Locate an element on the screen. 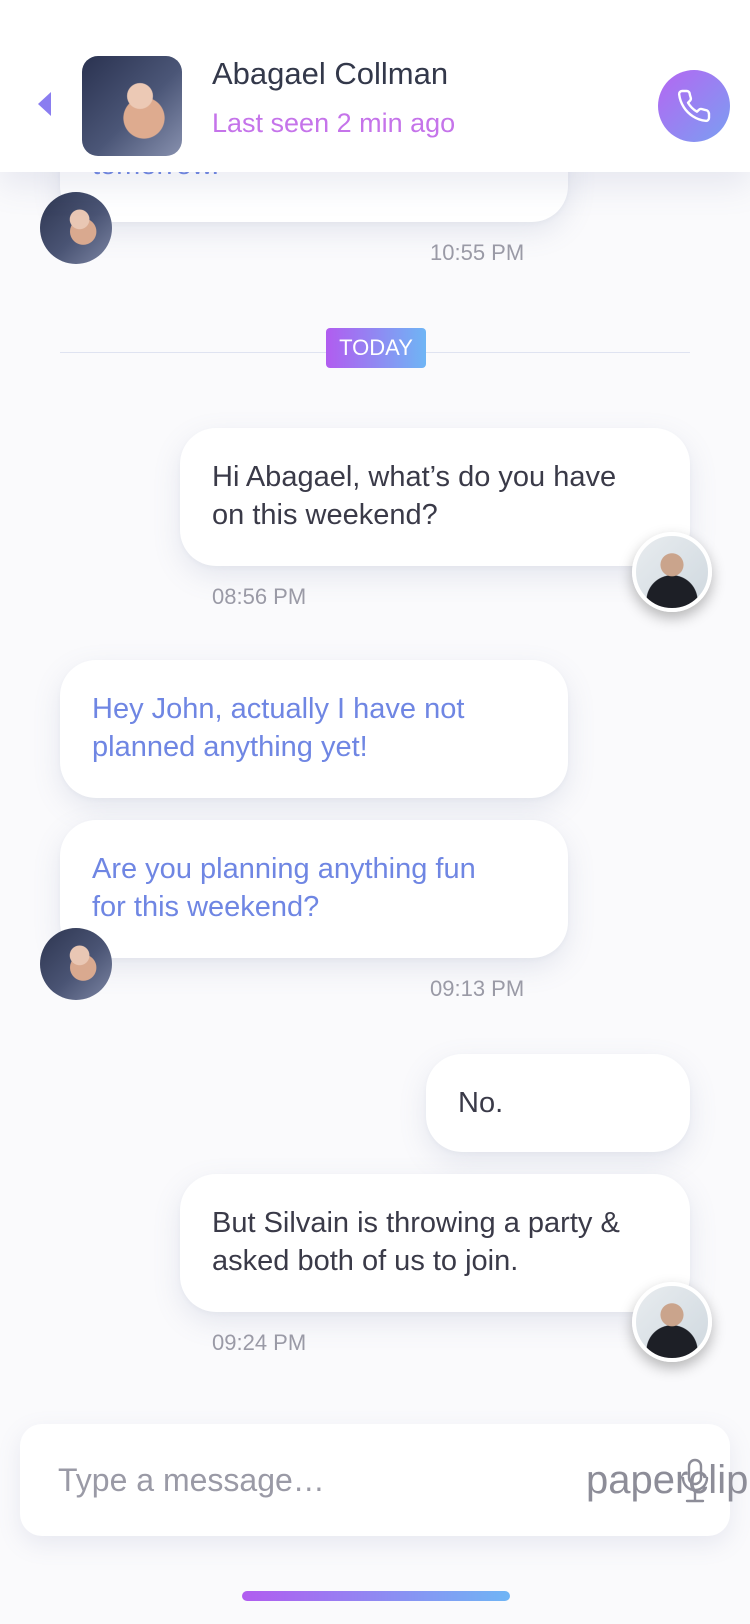  contact-name: Abagael Collman is located at coordinates (330, 74).